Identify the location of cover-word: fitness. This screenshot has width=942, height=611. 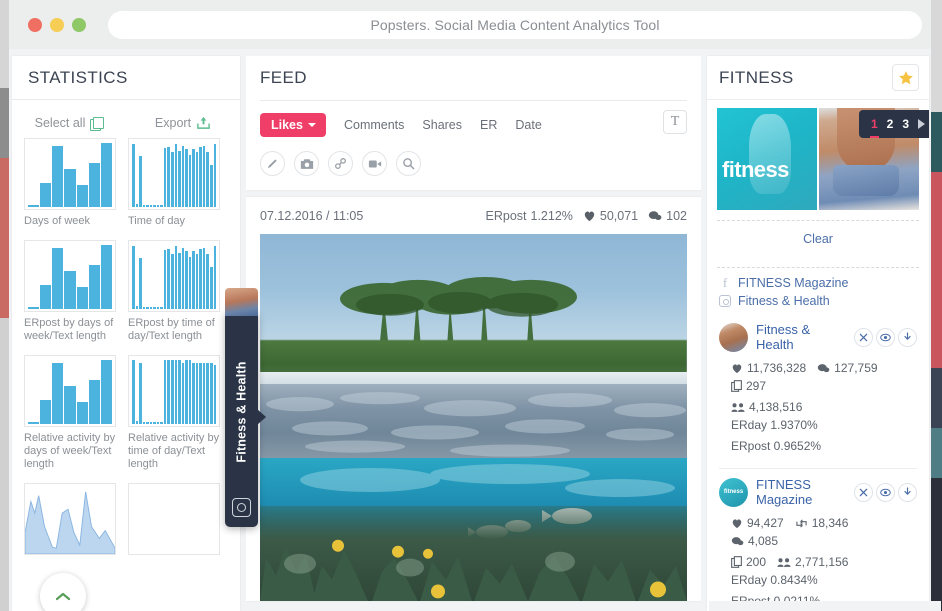
(755, 169).